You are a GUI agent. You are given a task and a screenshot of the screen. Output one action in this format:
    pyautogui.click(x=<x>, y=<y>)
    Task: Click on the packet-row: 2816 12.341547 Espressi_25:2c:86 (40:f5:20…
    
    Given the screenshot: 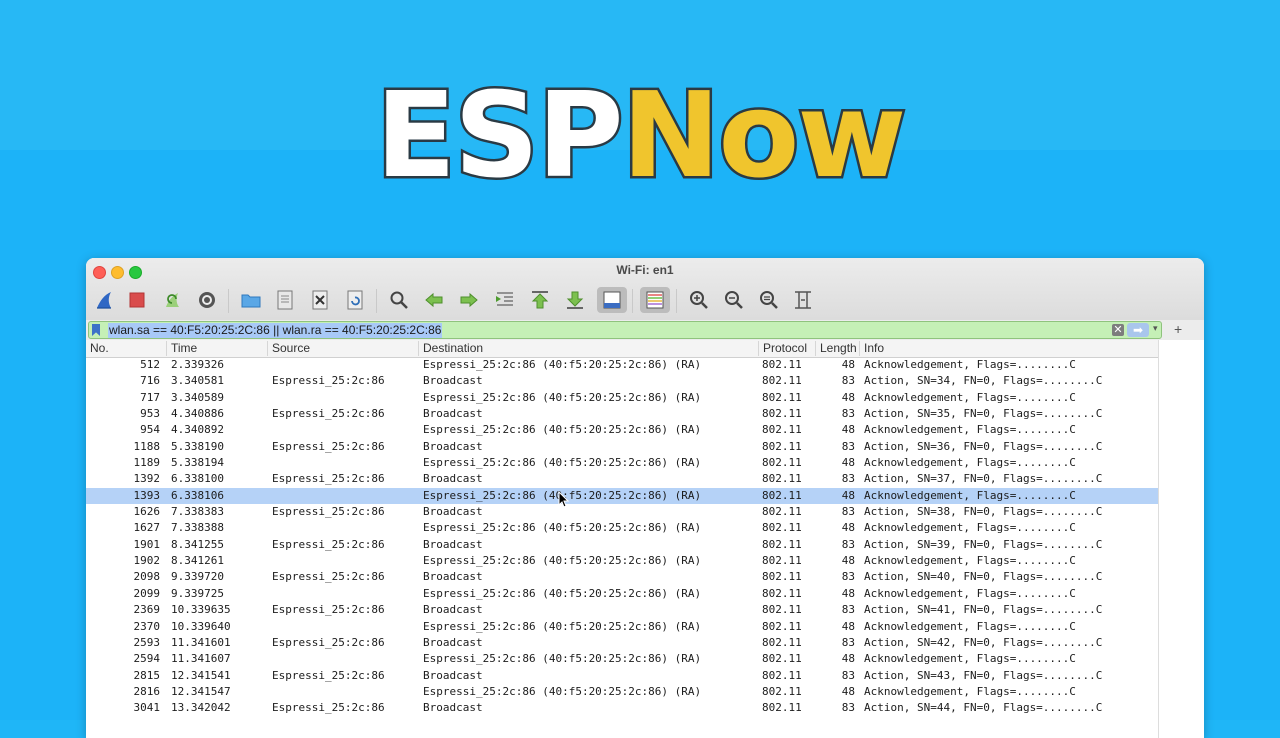 What is the action you would take?
    pyautogui.click(x=622, y=692)
    